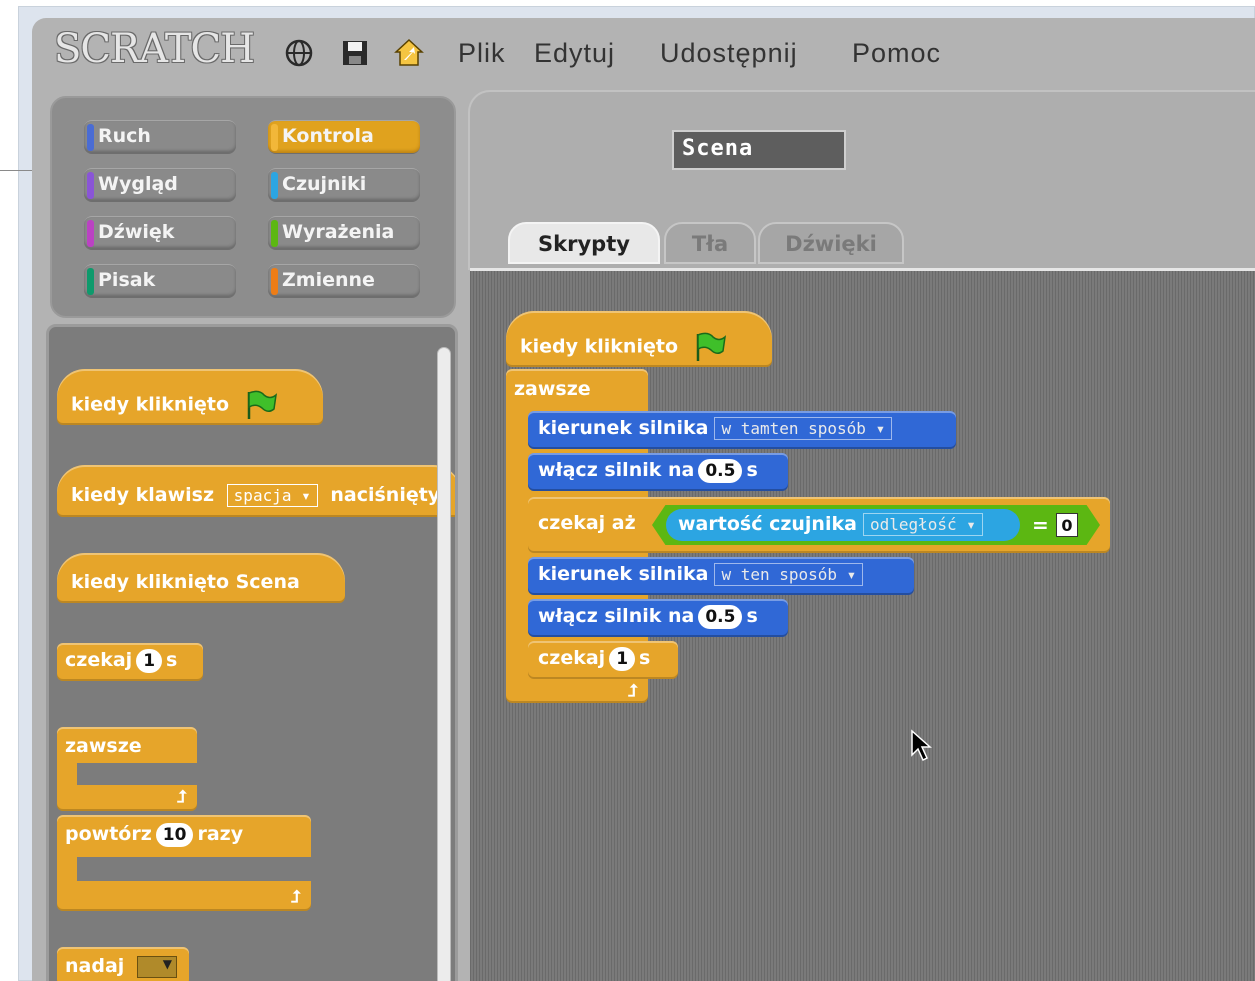 The image size is (1255, 981). Describe the element at coordinates (138, 184) in the screenshot. I see `category-label: Wygląd` at that location.